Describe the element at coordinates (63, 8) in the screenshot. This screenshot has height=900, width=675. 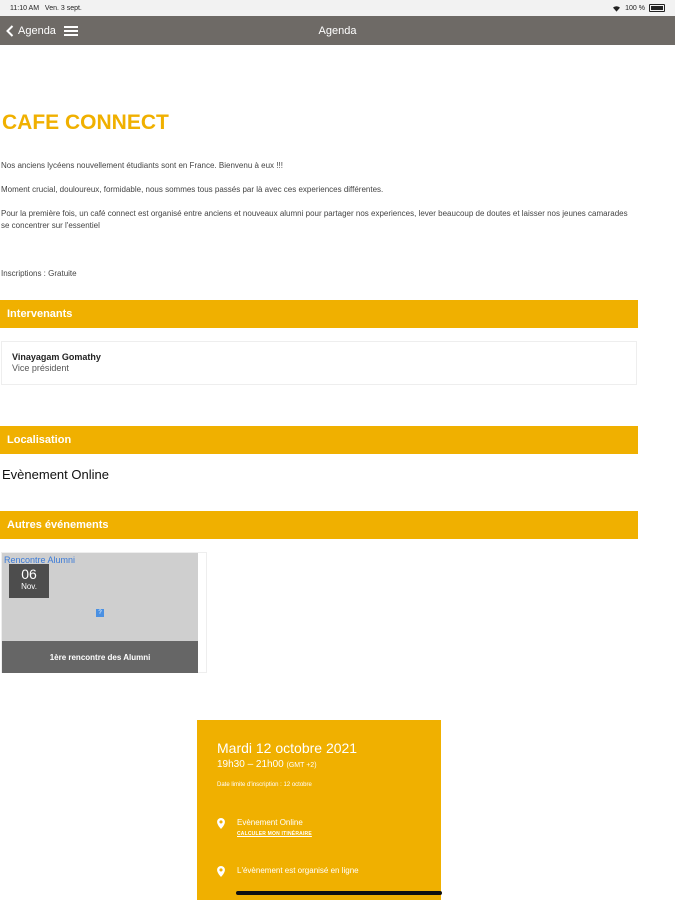
I see `status-date: Ven. 3 sept.` at that location.